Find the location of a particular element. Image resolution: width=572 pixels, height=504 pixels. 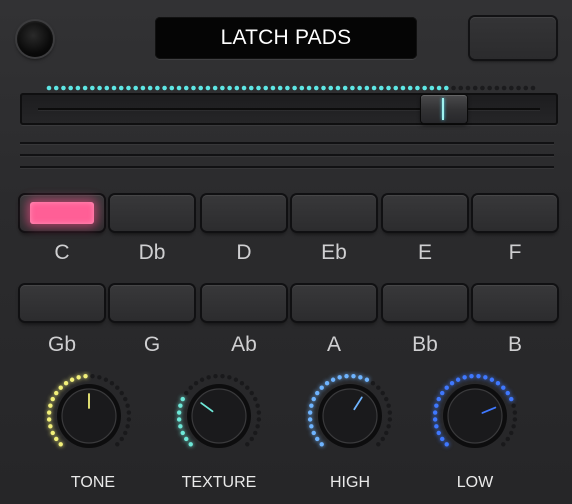

pad-ab is located at coordinates (244, 303).